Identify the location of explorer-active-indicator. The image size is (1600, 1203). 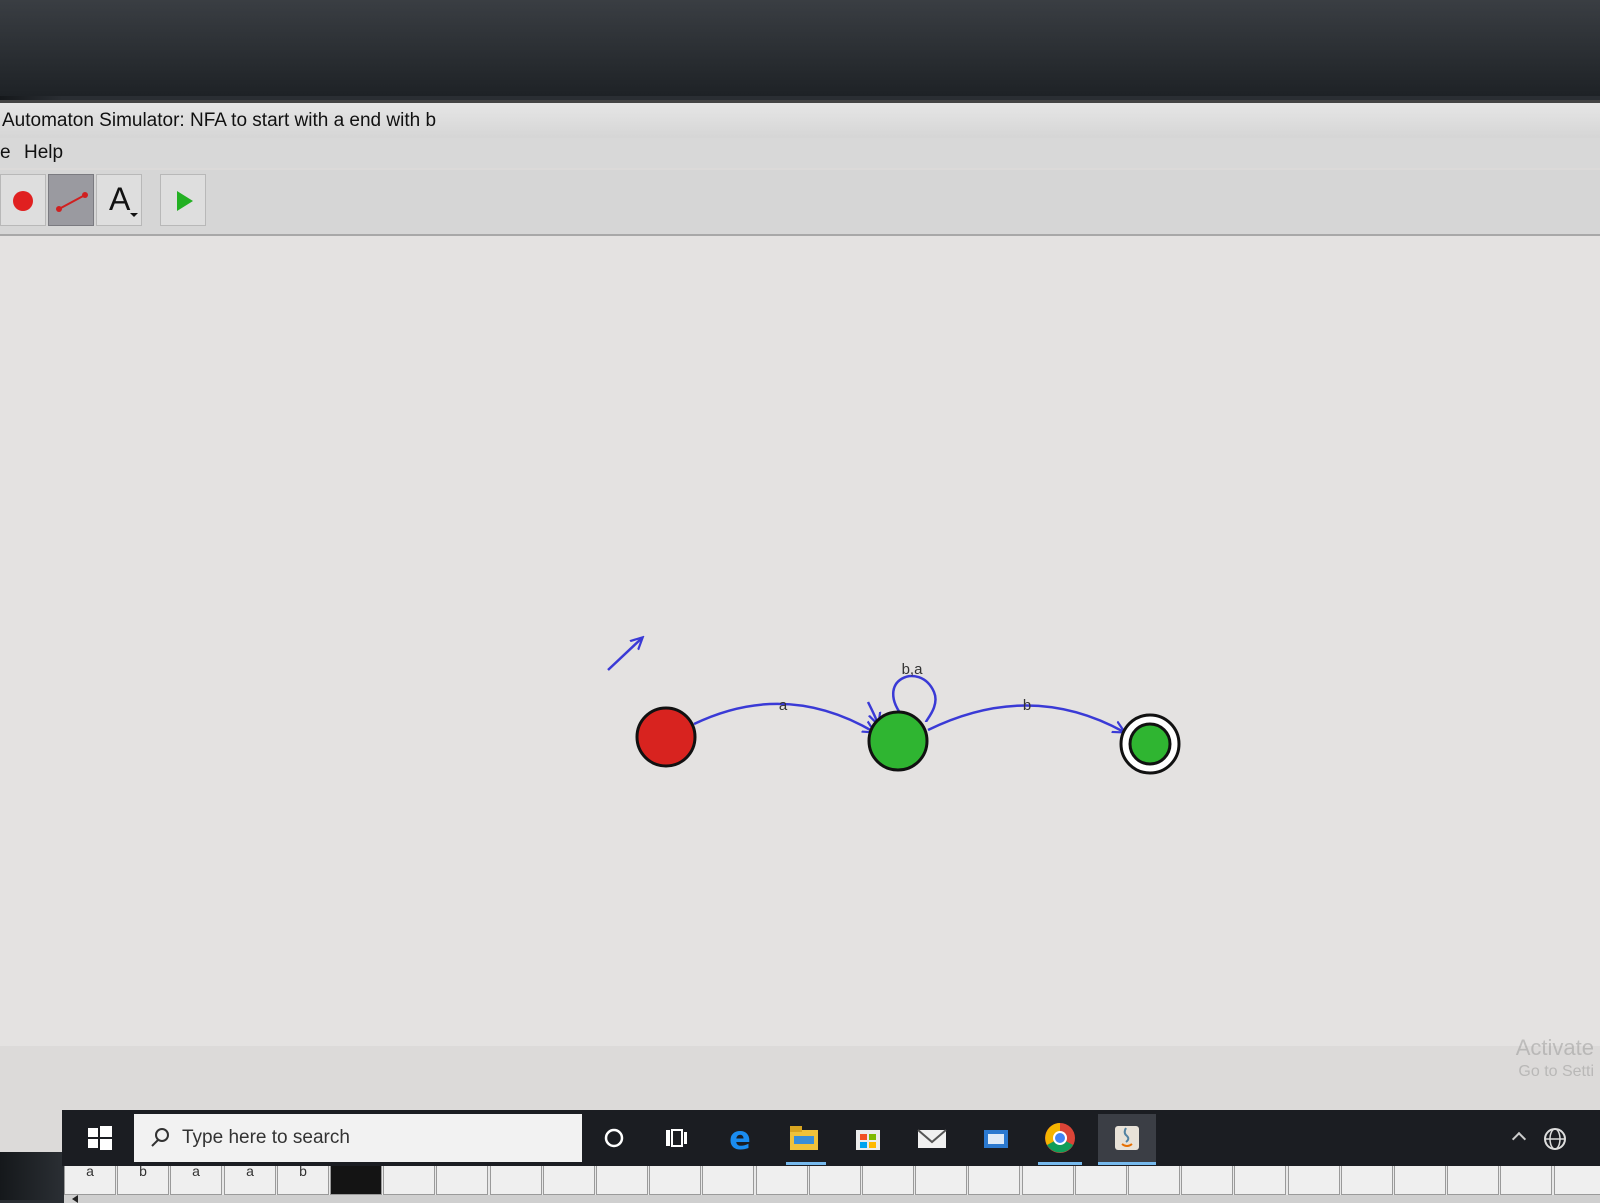
(806, 1163).